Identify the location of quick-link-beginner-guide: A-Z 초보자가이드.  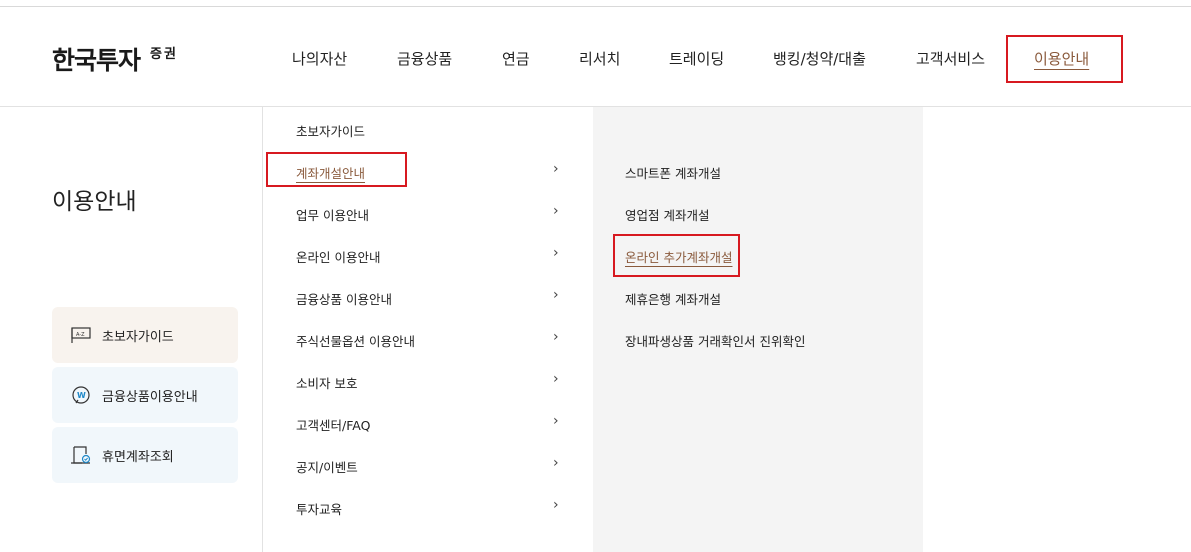
(145, 335).